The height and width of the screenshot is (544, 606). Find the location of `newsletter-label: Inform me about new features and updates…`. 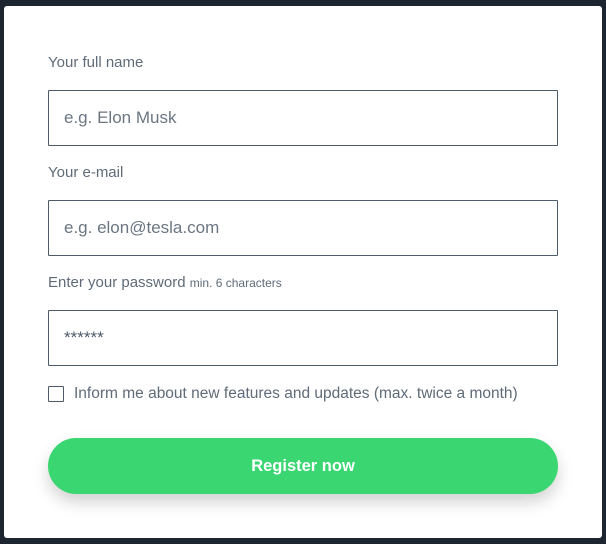

newsletter-label: Inform me about new features and updates… is located at coordinates (296, 393).